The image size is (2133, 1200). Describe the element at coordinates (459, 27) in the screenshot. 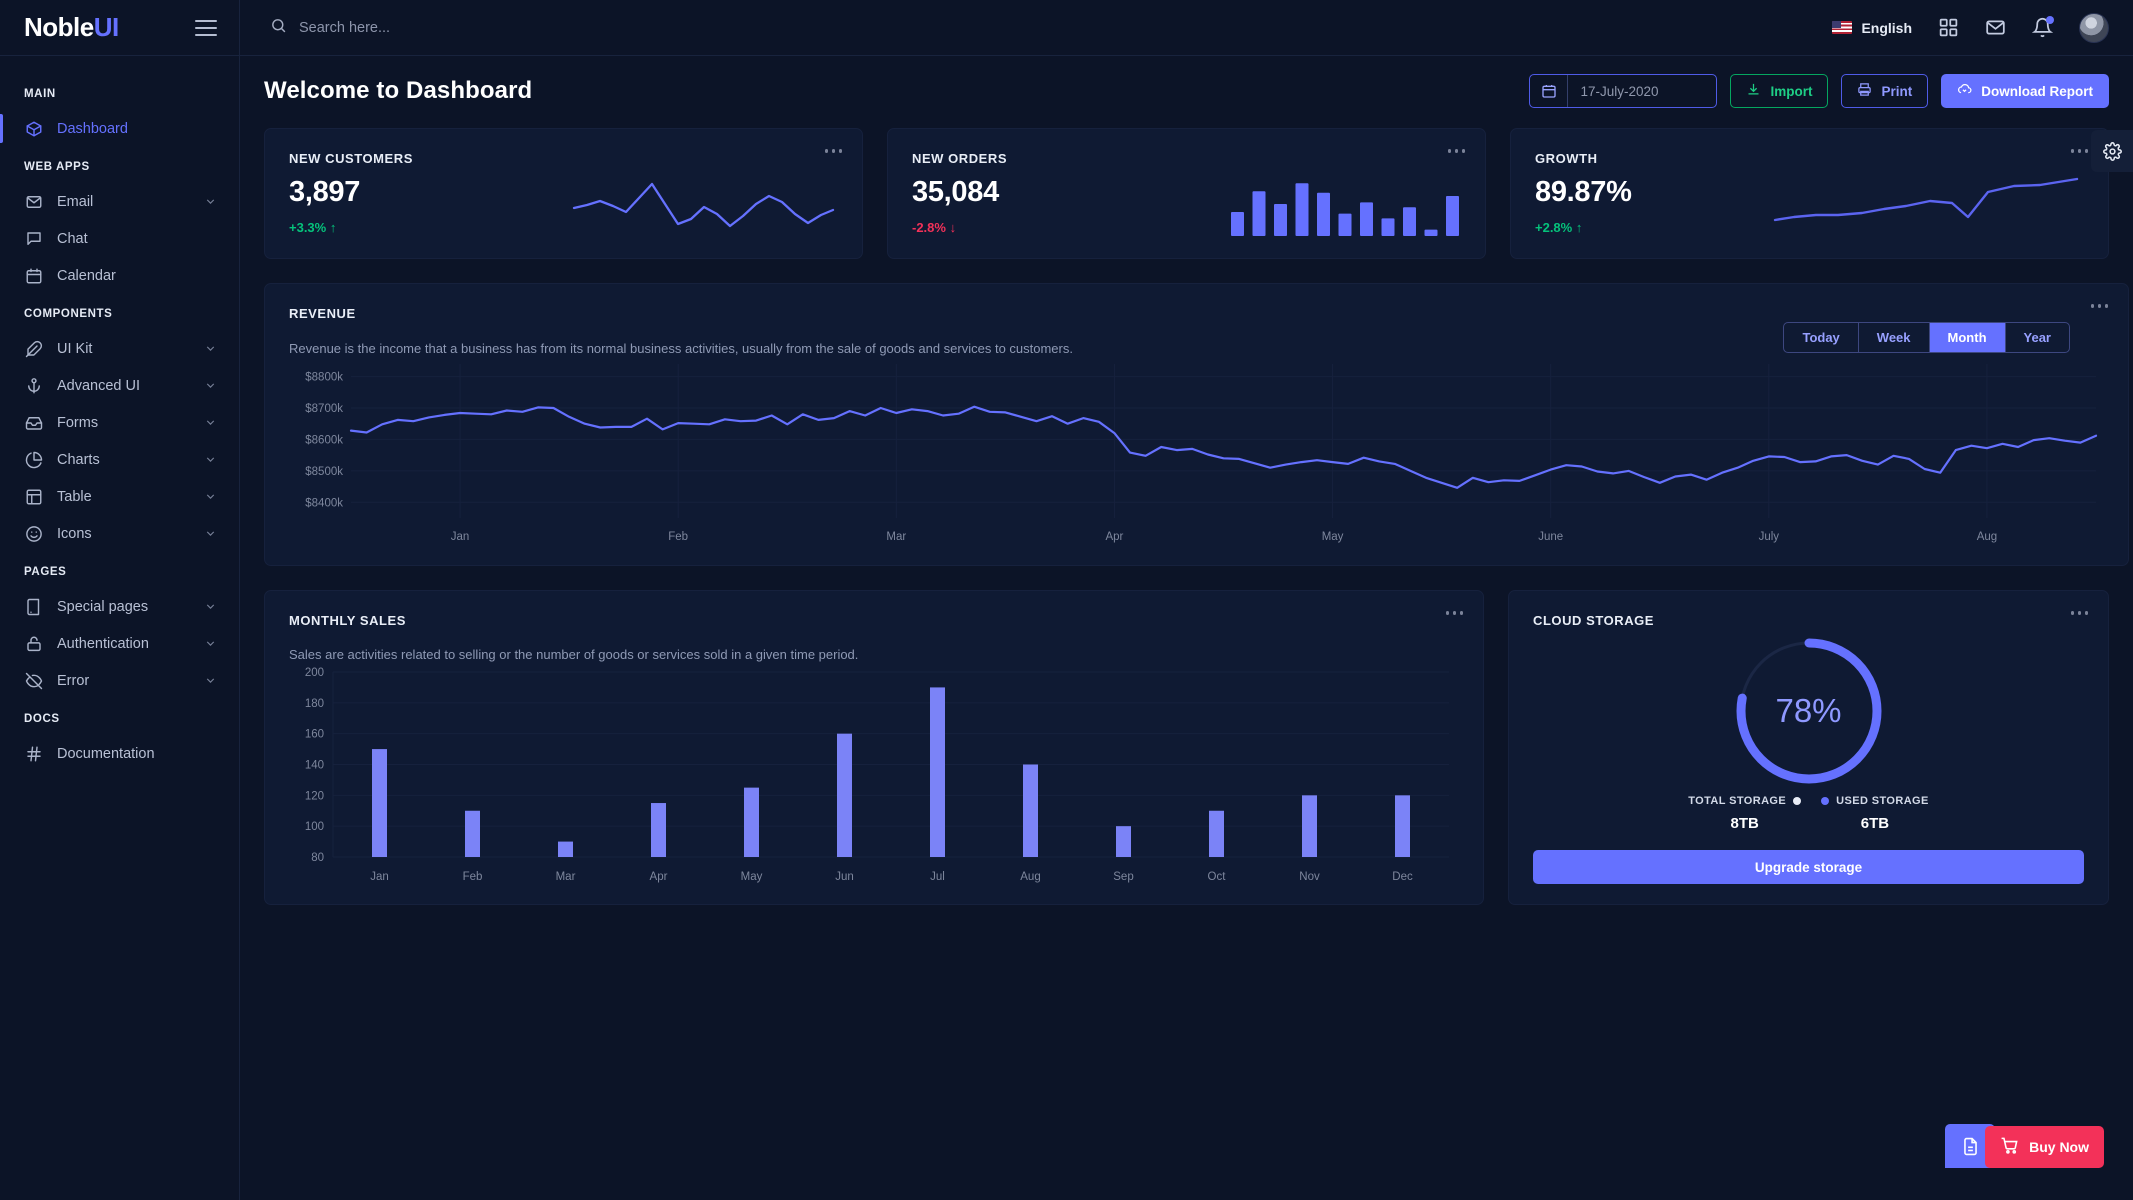

I see `search-input` at that location.